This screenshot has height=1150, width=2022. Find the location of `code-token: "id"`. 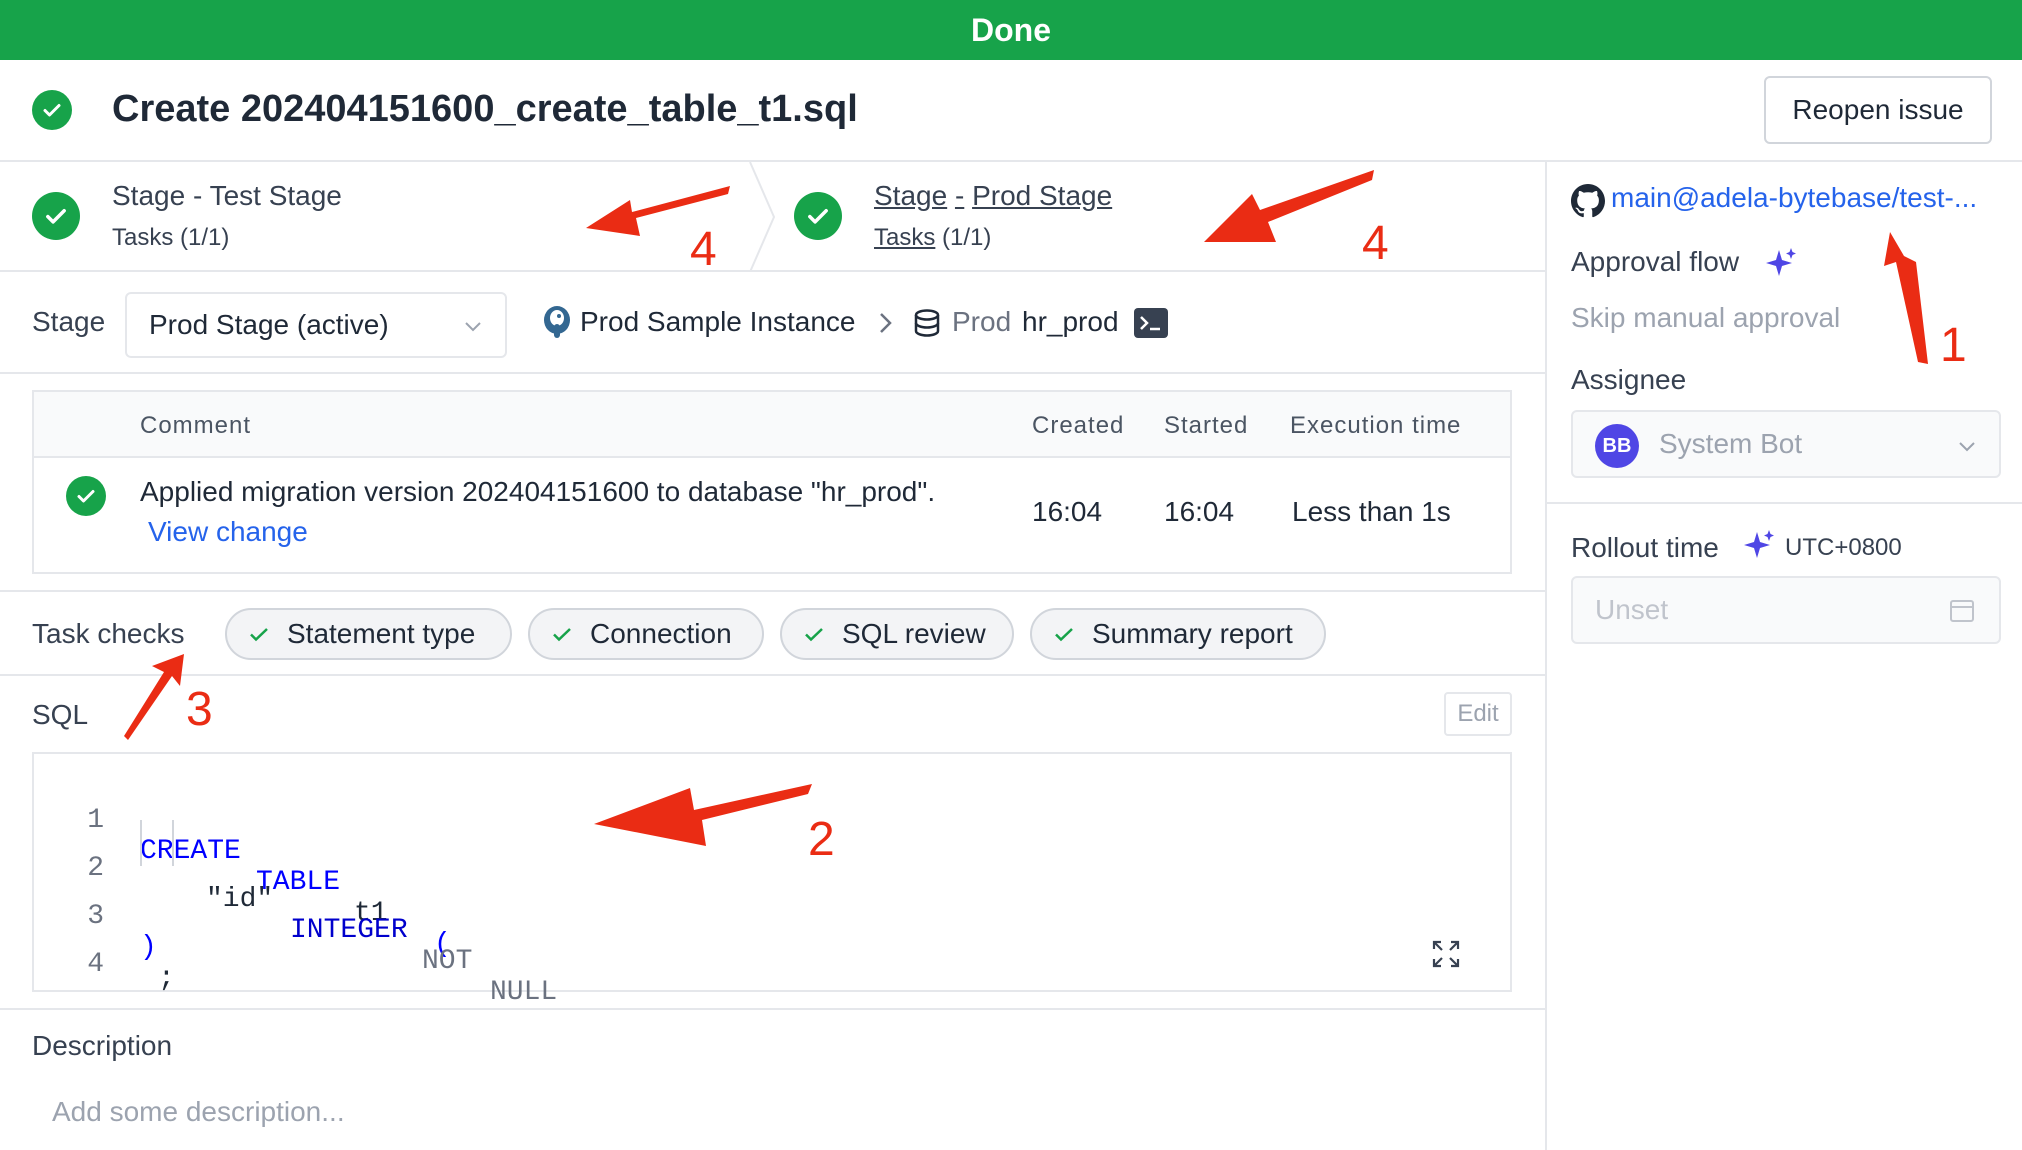

code-token: "id" is located at coordinates (240, 899).